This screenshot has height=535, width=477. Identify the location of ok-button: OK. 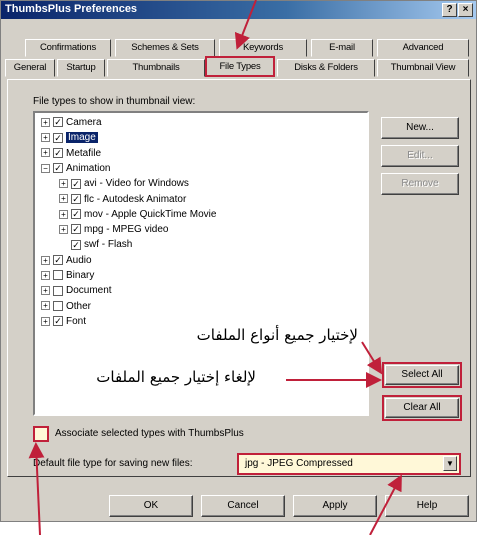
(151, 506).